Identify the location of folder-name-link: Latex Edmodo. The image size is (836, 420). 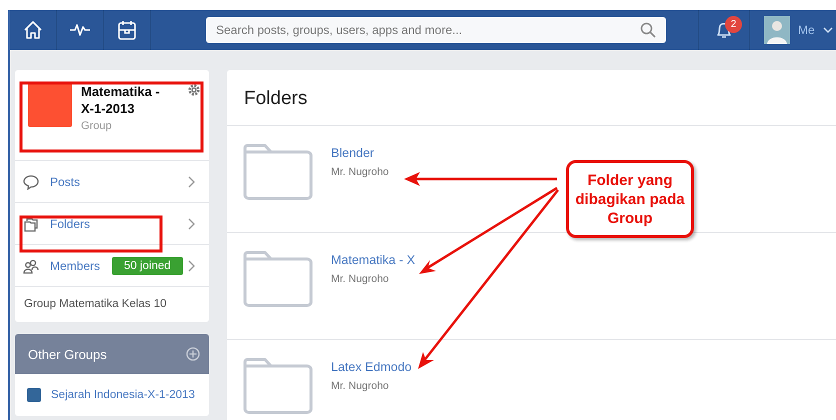
(371, 367).